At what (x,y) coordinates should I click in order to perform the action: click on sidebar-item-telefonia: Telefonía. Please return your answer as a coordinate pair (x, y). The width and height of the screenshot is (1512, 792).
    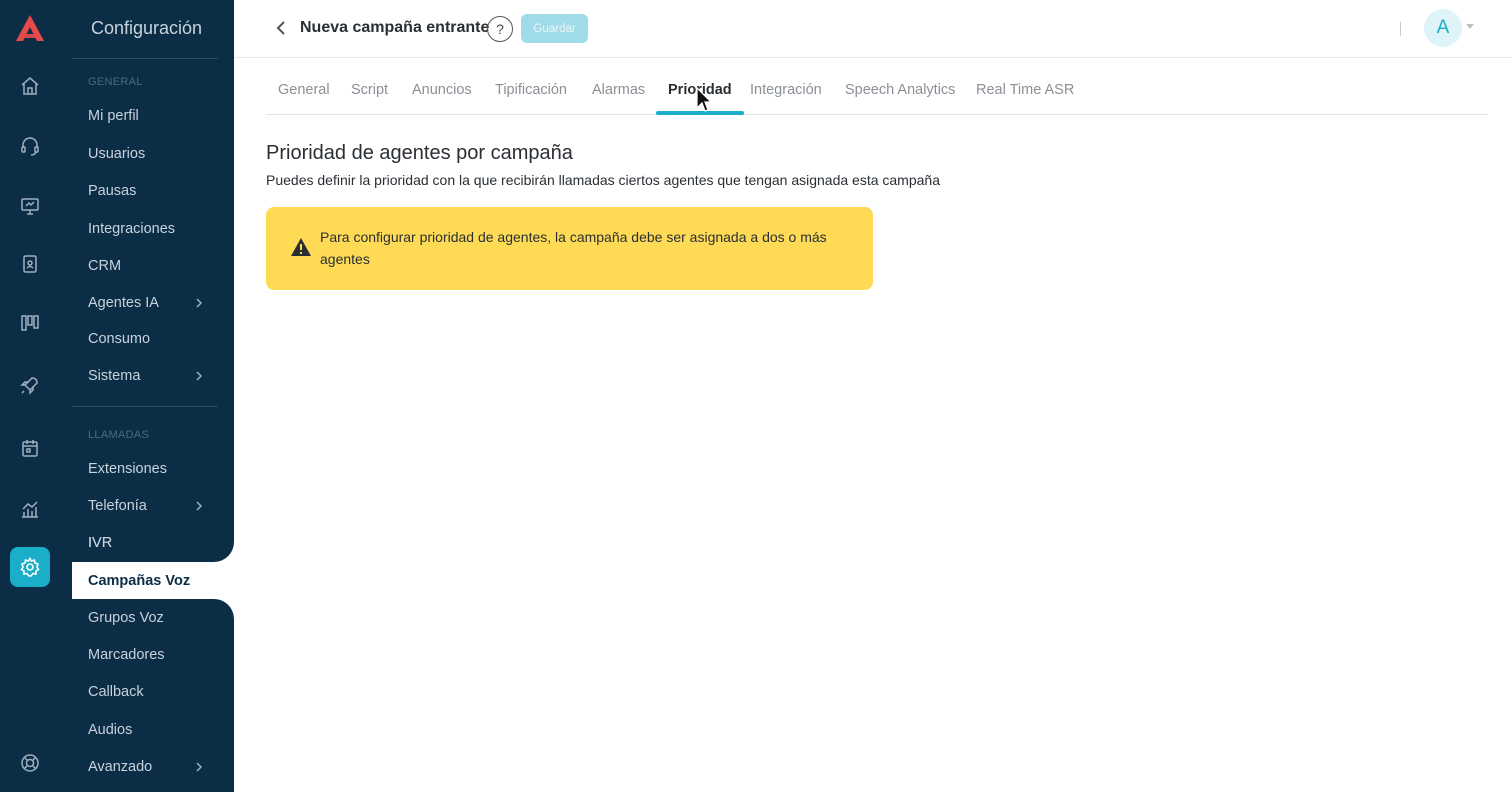
    Looking at the image, I should click on (153, 506).